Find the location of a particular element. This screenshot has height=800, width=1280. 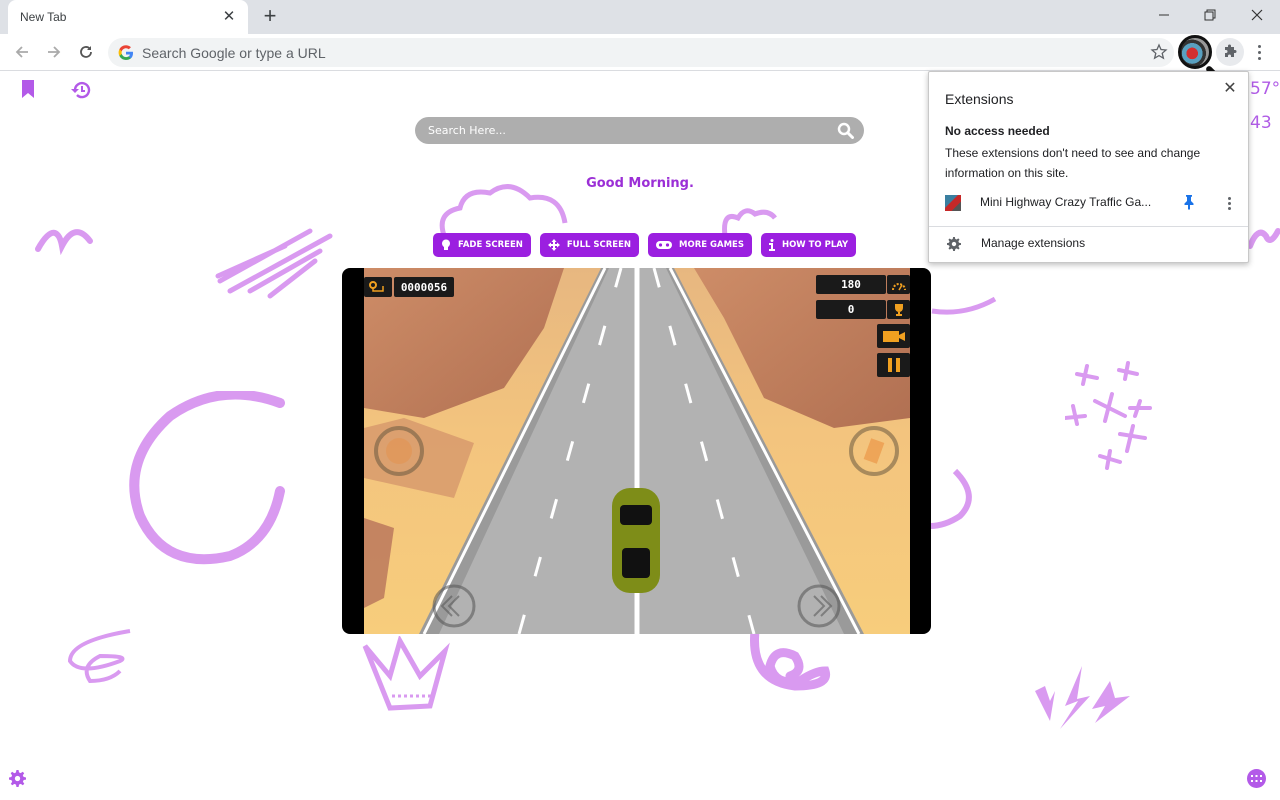

popup-divider is located at coordinates (1088, 226).